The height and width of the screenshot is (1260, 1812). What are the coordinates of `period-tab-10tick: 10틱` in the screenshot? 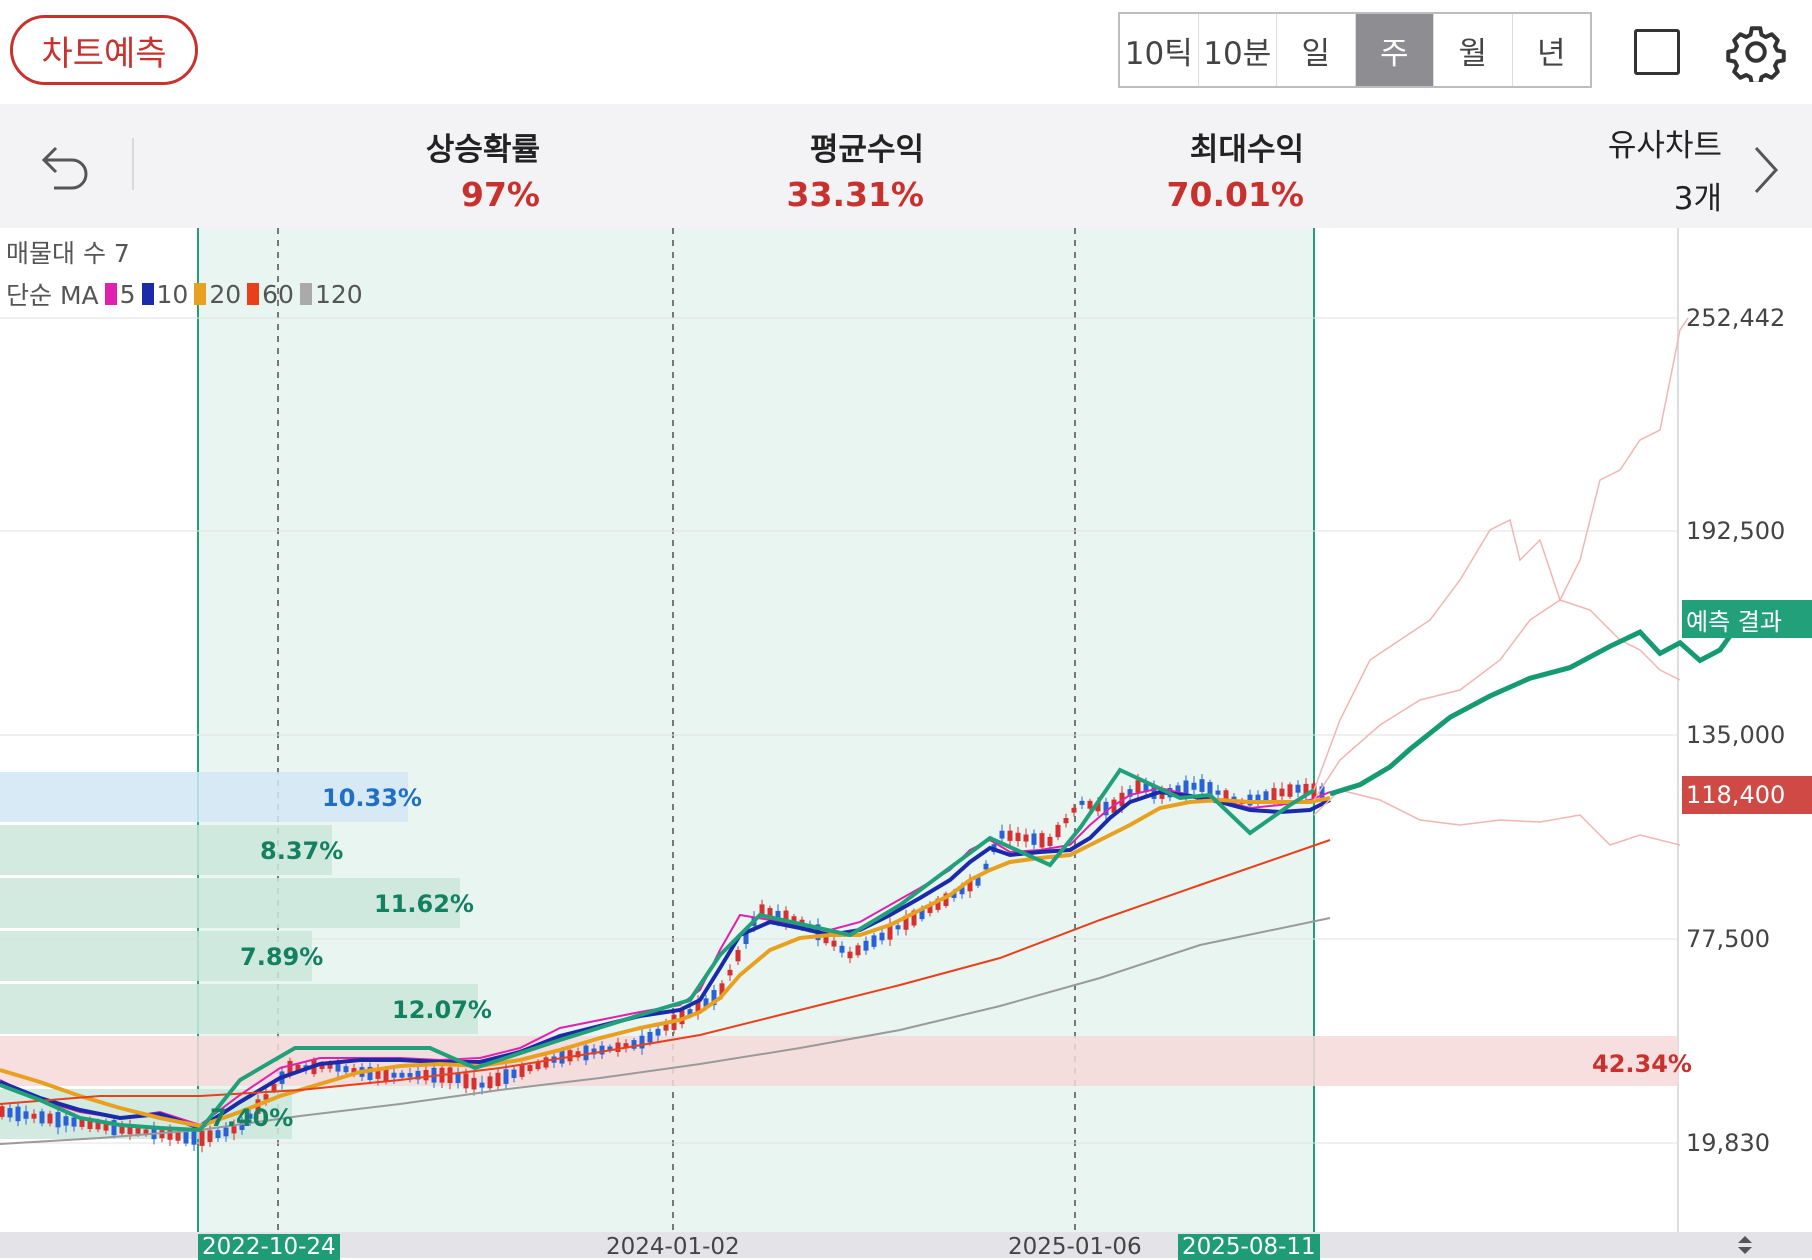 It's located at (1159, 50).